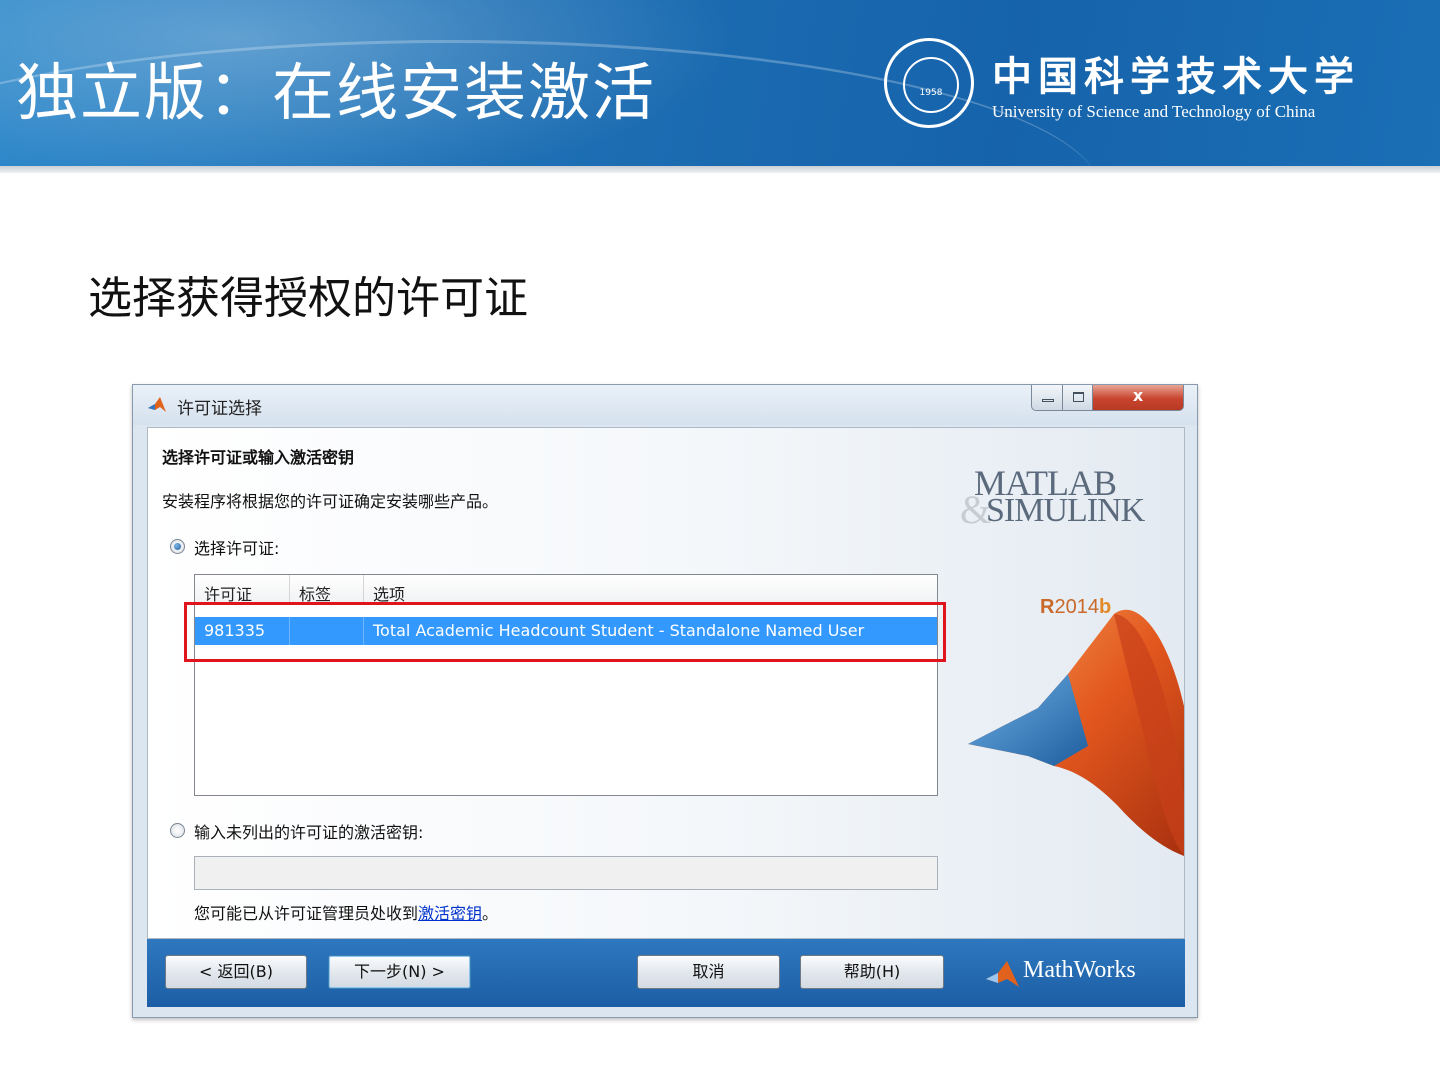  What do you see at coordinates (1065, 510) in the screenshot?
I see `brand-simulink: SIMULINK` at bounding box center [1065, 510].